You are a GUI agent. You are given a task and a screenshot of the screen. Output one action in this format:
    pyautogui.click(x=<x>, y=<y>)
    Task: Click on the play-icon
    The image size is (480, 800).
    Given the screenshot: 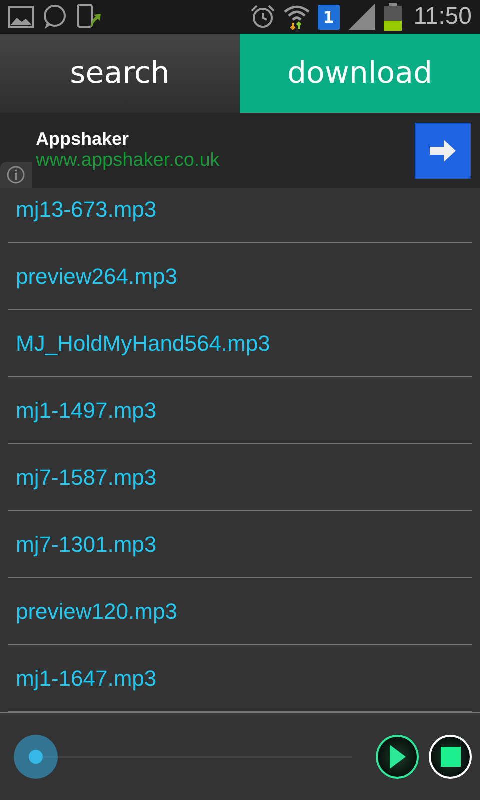 What is the action you would take?
    pyautogui.click(x=397, y=757)
    